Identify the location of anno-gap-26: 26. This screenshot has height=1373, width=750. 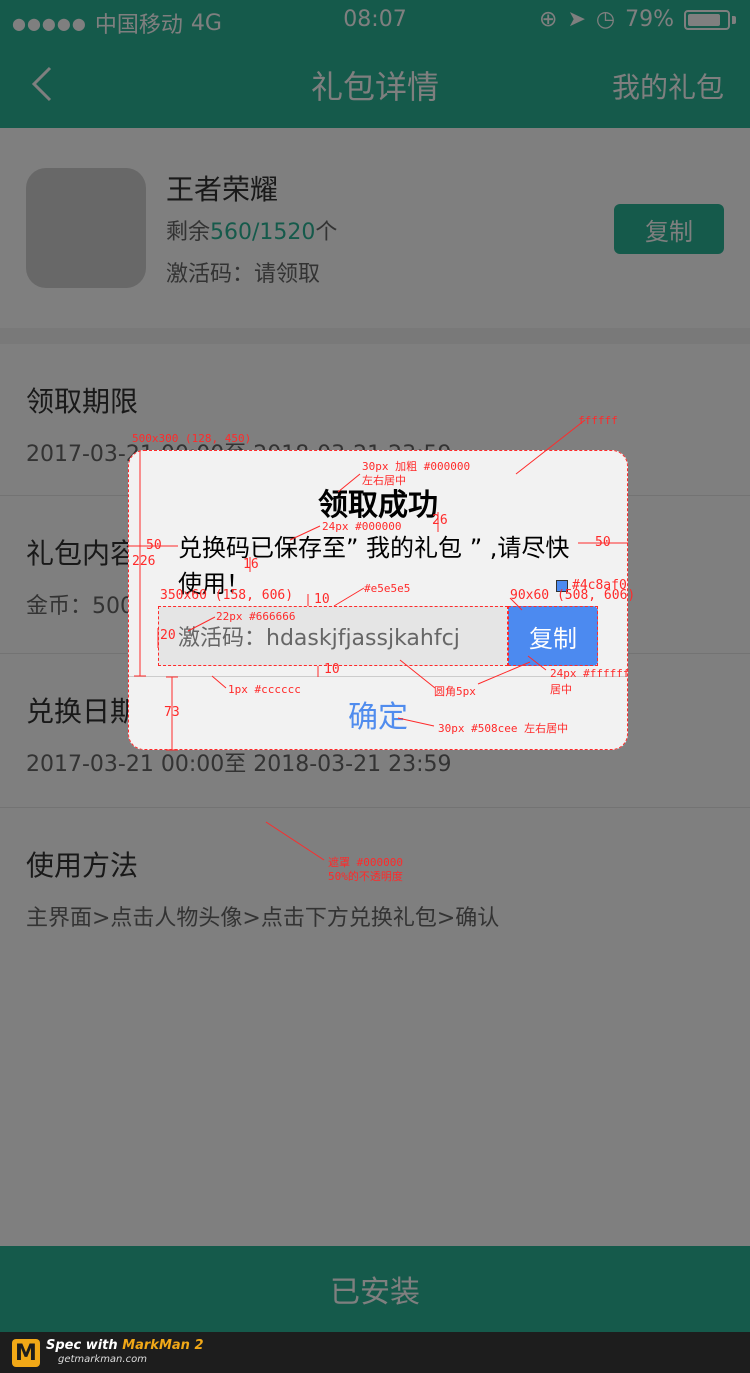
(440, 520).